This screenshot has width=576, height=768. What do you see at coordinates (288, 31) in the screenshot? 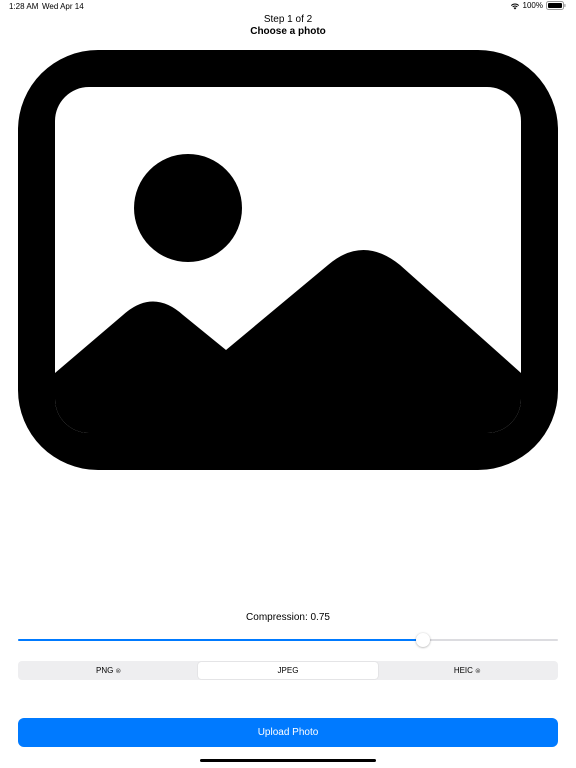
I see `page-title: Choose a photo` at bounding box center [288, 31].